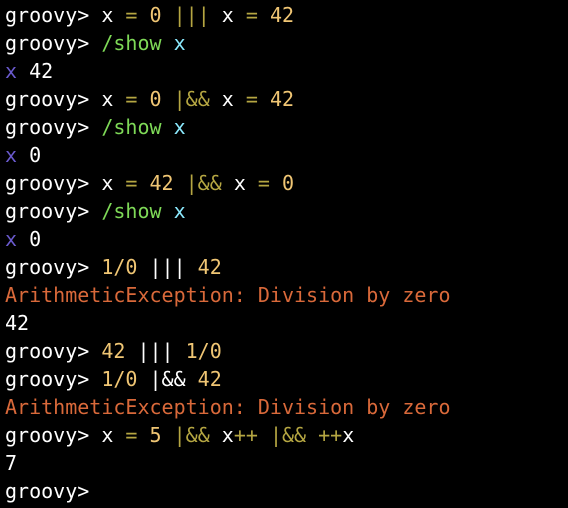 This screenshot has width=568, height=508. What do you see at coordinates (286, 491) in the screenshot?
I see `terminal-line: groovy>` at bounding box center [286, 491].